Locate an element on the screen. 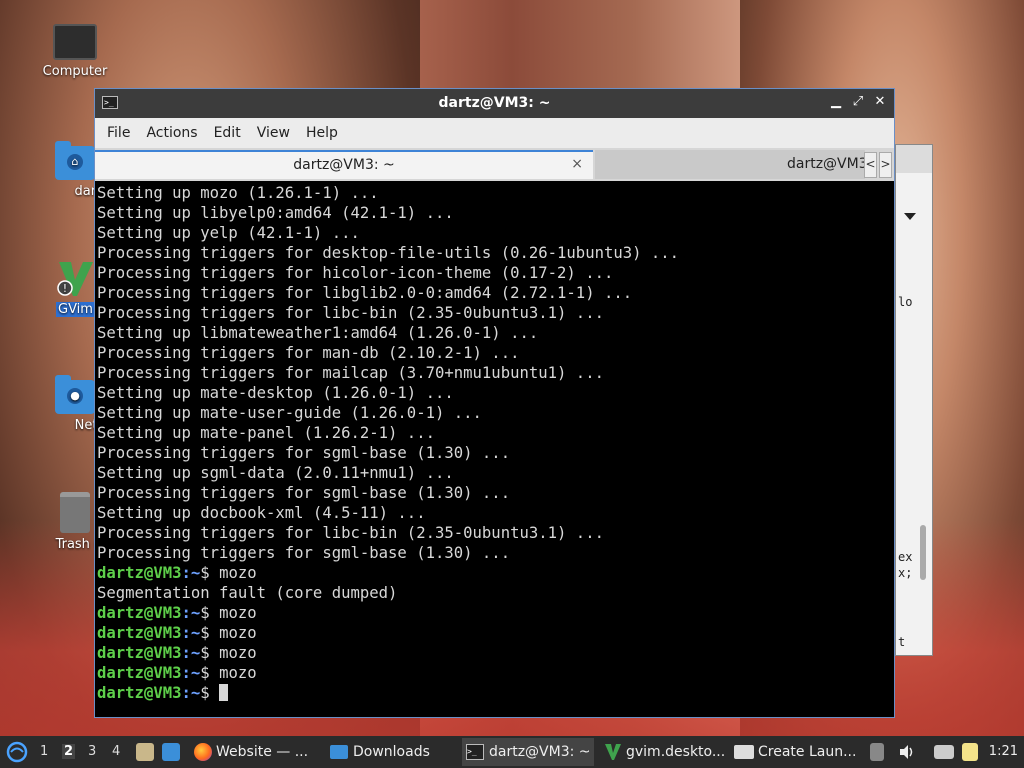  scrollbar is located at coordinates (923, 552).